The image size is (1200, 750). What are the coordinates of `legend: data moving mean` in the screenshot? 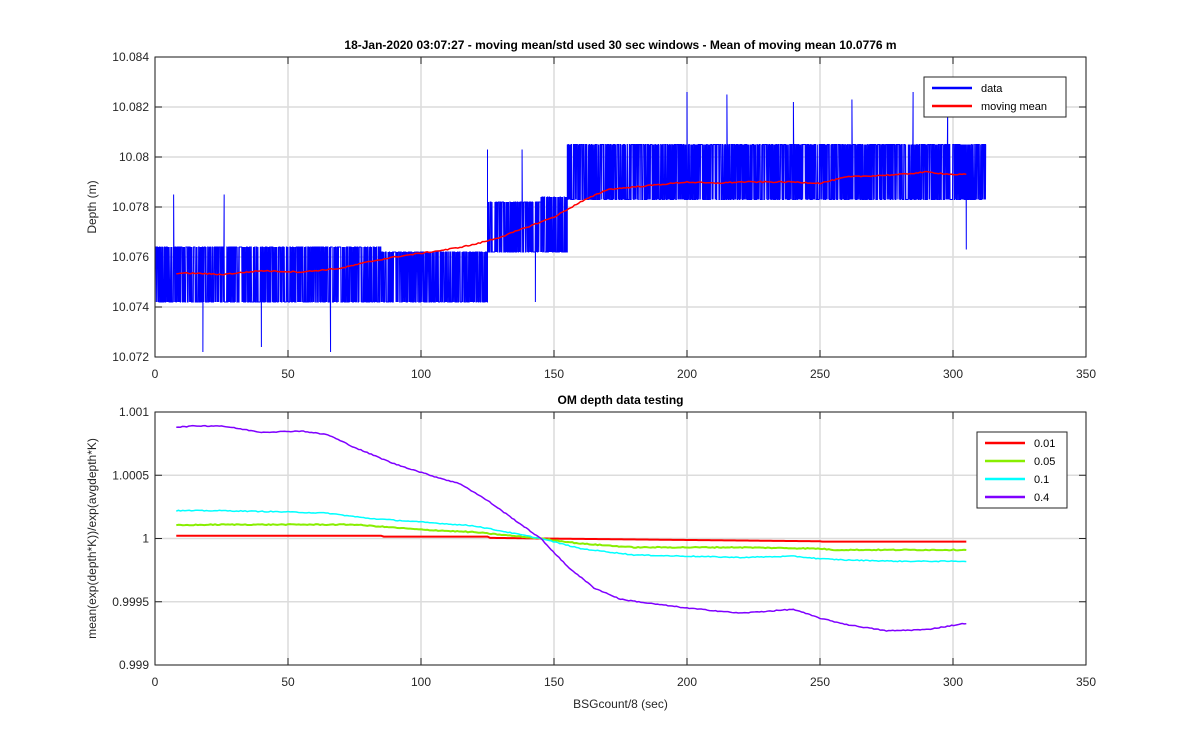 It's located at (995, 97).